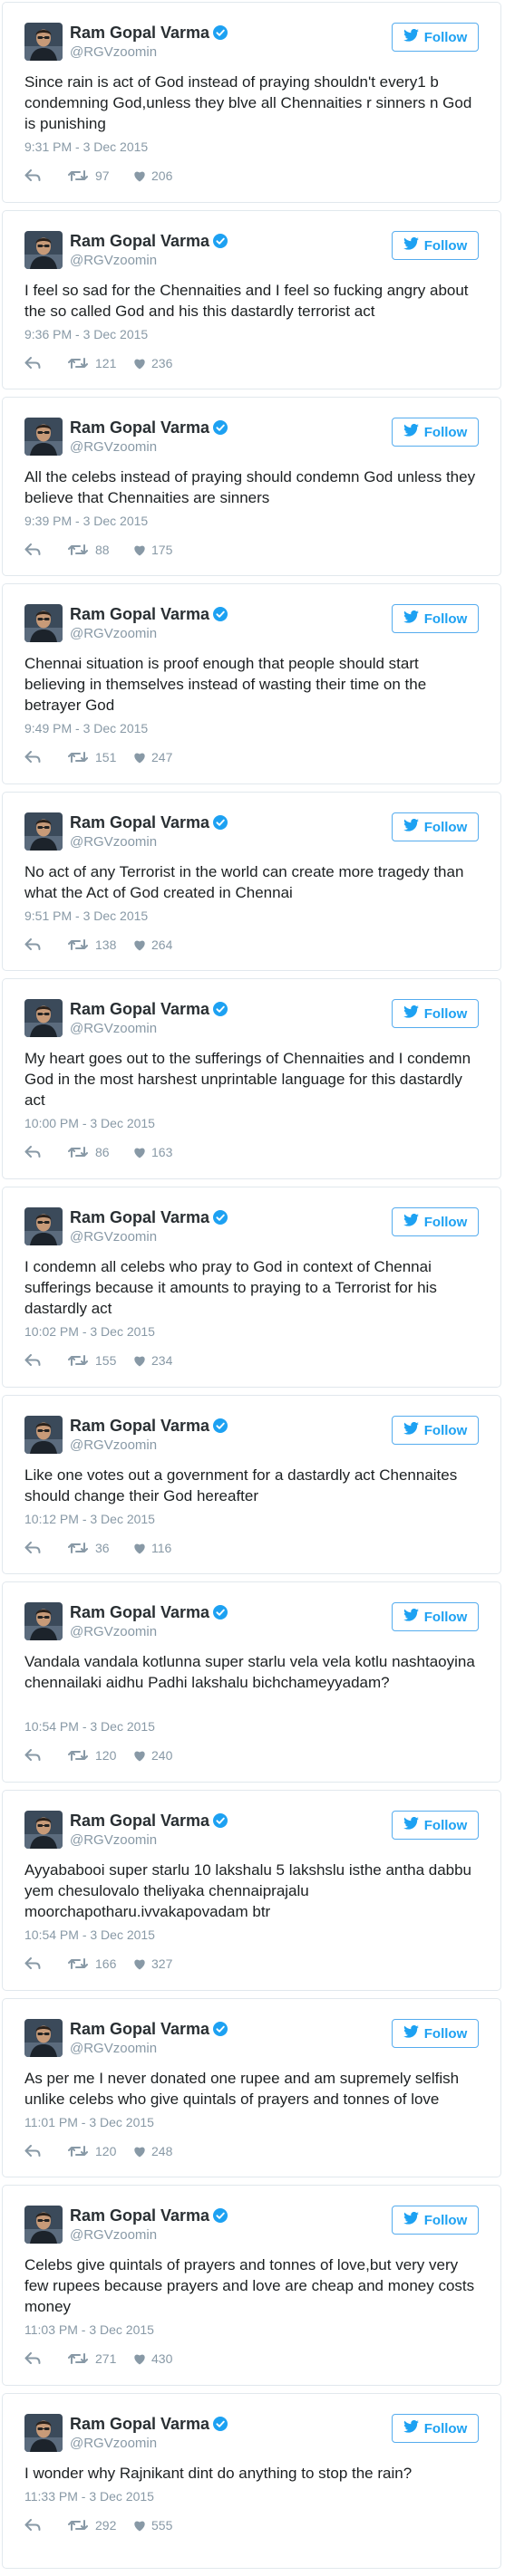 The width and height of the screenshot is (505, 2576). Describe the element at coordinates (89, 2329) in the screenshot. I see `tweet-timestamp: 11:03 PM - 3 Dec 2015` at that location.